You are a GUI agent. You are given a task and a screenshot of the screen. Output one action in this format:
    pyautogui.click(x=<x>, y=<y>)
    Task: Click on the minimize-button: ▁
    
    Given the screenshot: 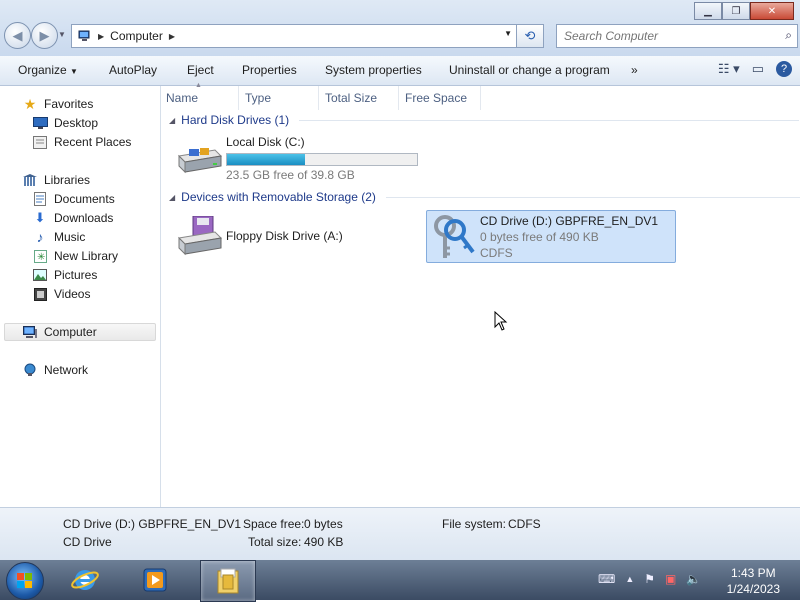 What is the action you would take?
    pyautogui.click(x=708, y=11)
    